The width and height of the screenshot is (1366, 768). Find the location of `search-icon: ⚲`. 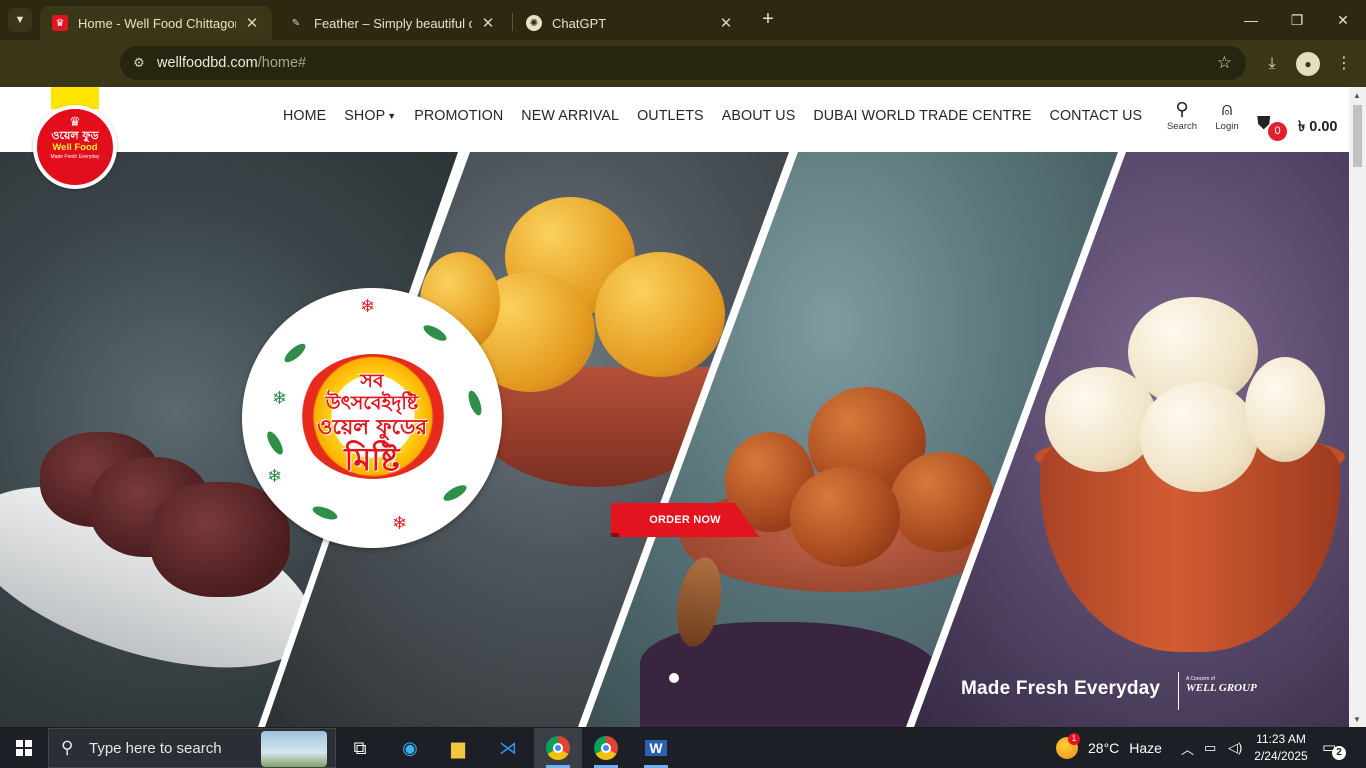

search-icon: ⚲ is located at coordinates (1182, 109).